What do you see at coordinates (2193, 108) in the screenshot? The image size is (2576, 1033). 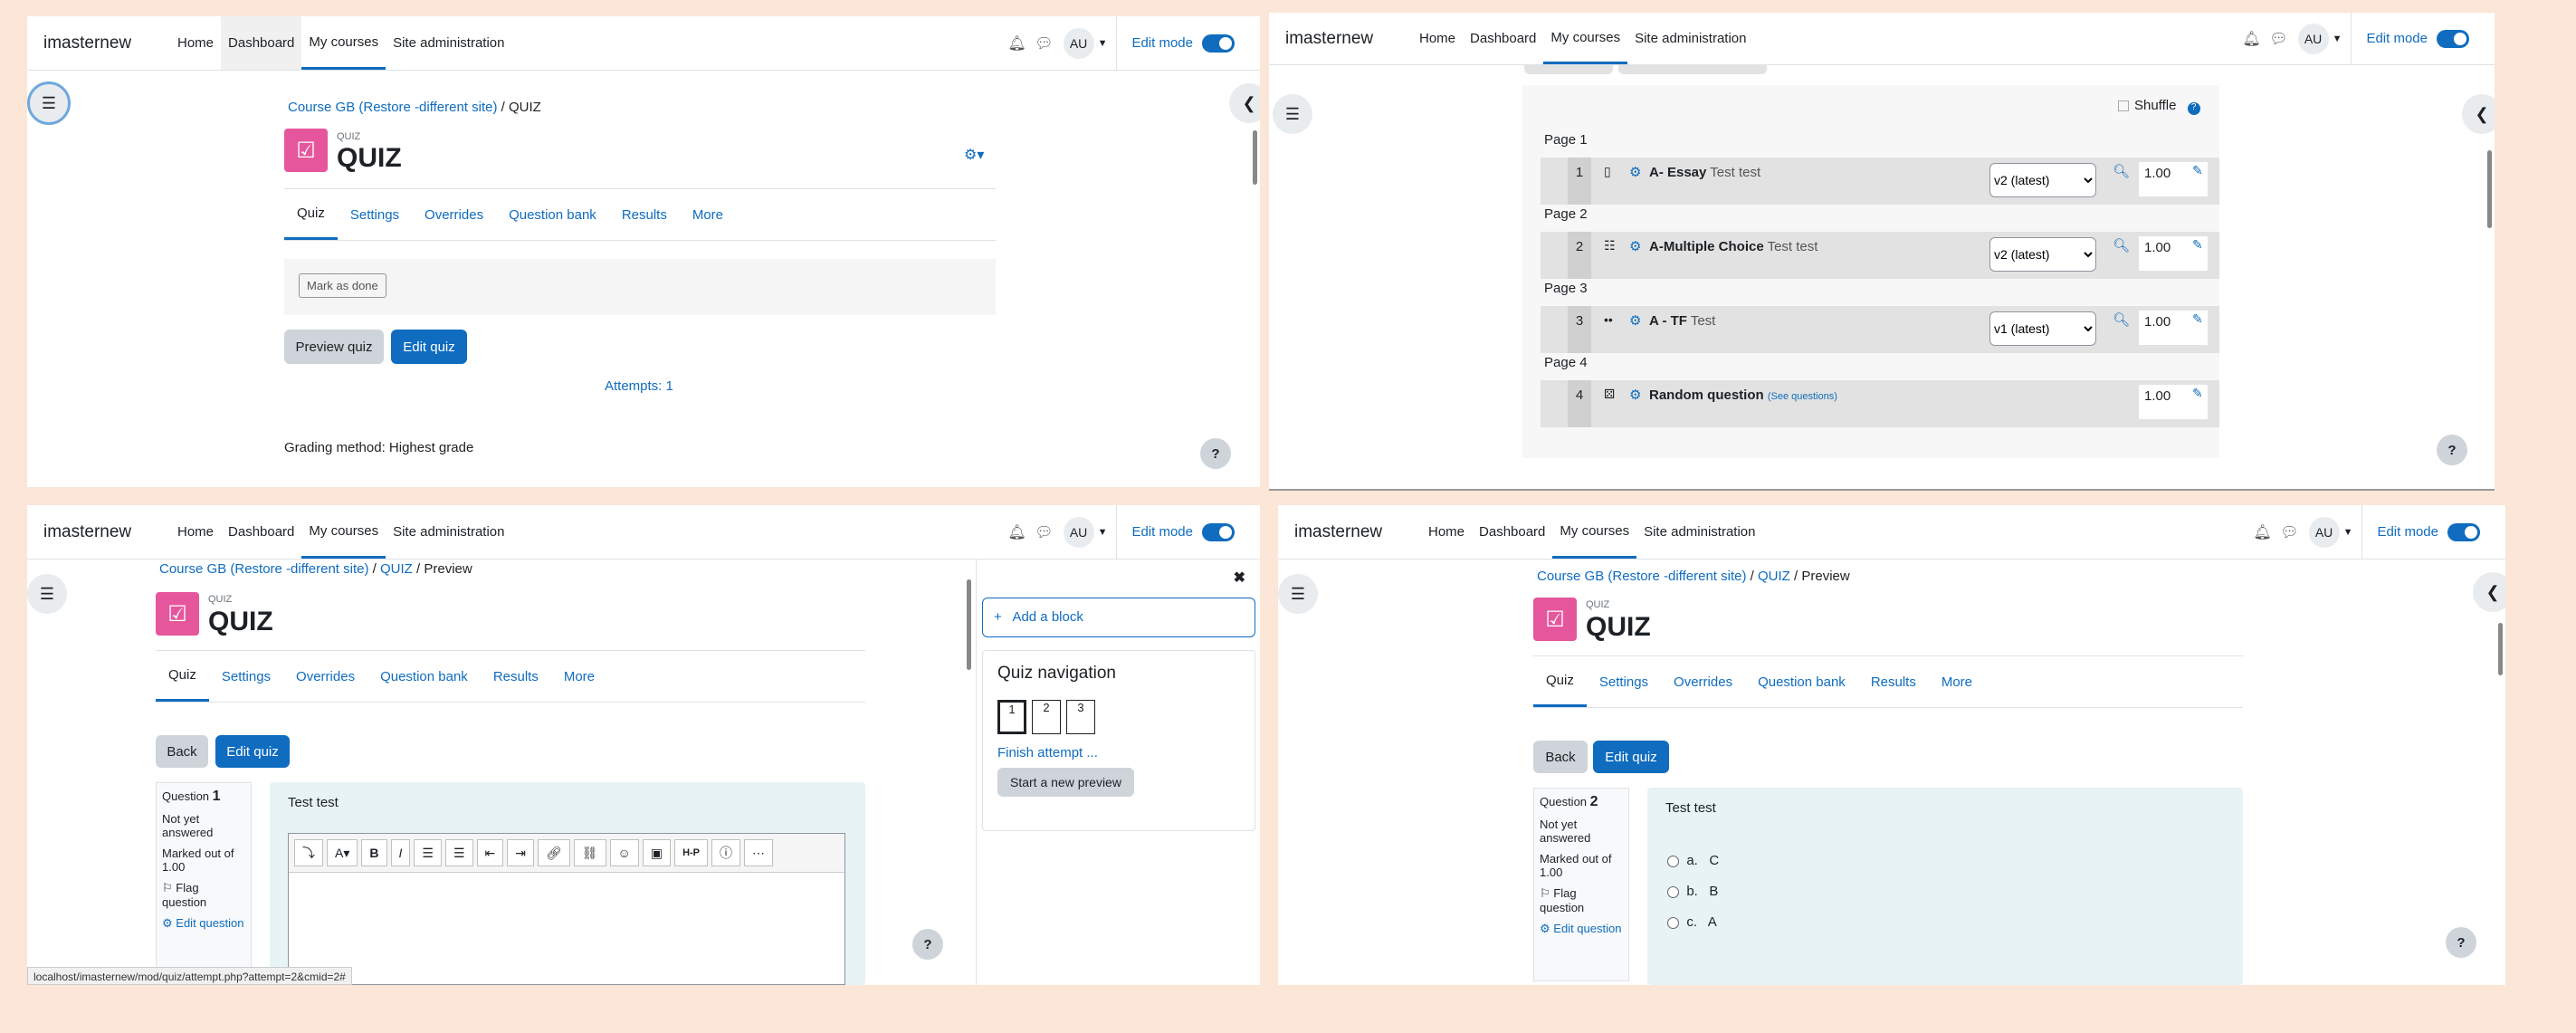 I see `help-icon: ?` at bounding box center [2193, 108].